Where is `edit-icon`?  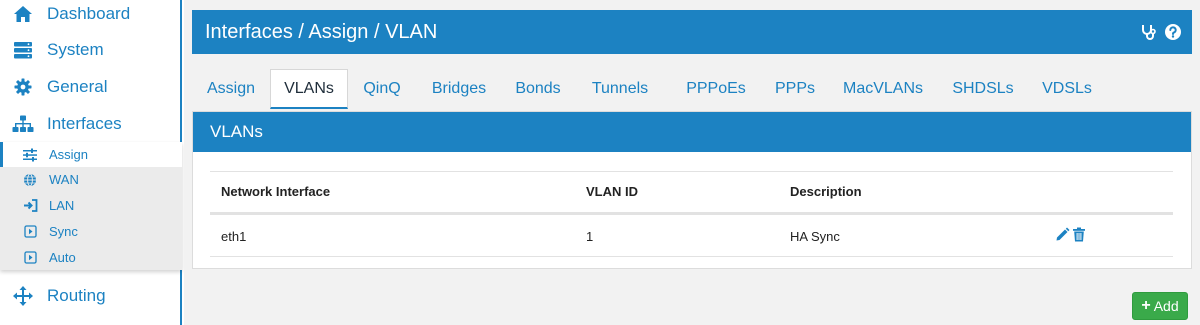 edit-icon is located at coordinates (1062, 234).